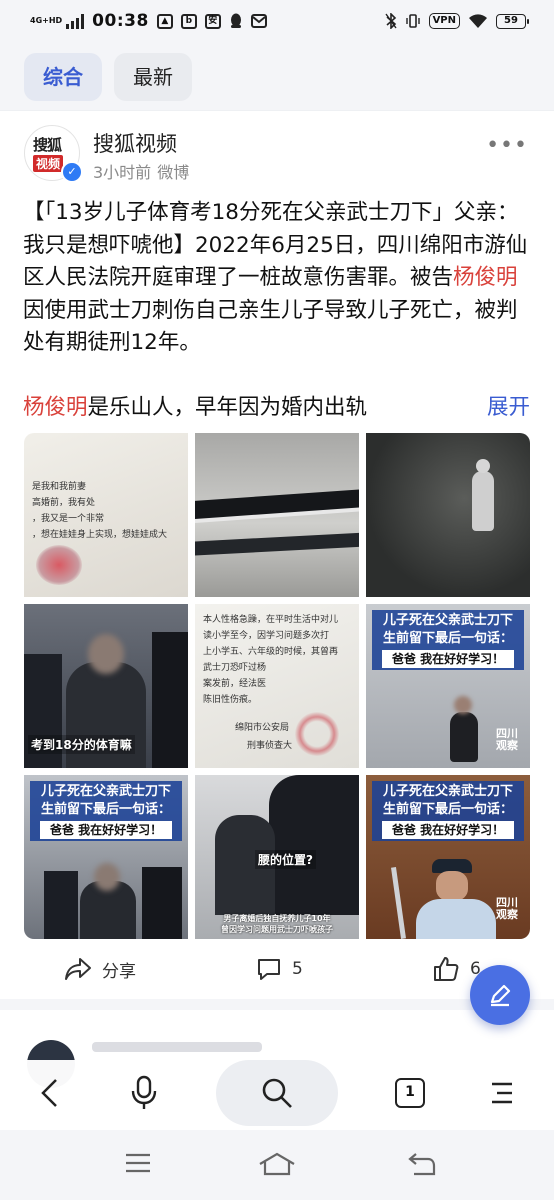 This screenshot has height=1200, width=554. I want to click on text-fade, so click(420, 408).